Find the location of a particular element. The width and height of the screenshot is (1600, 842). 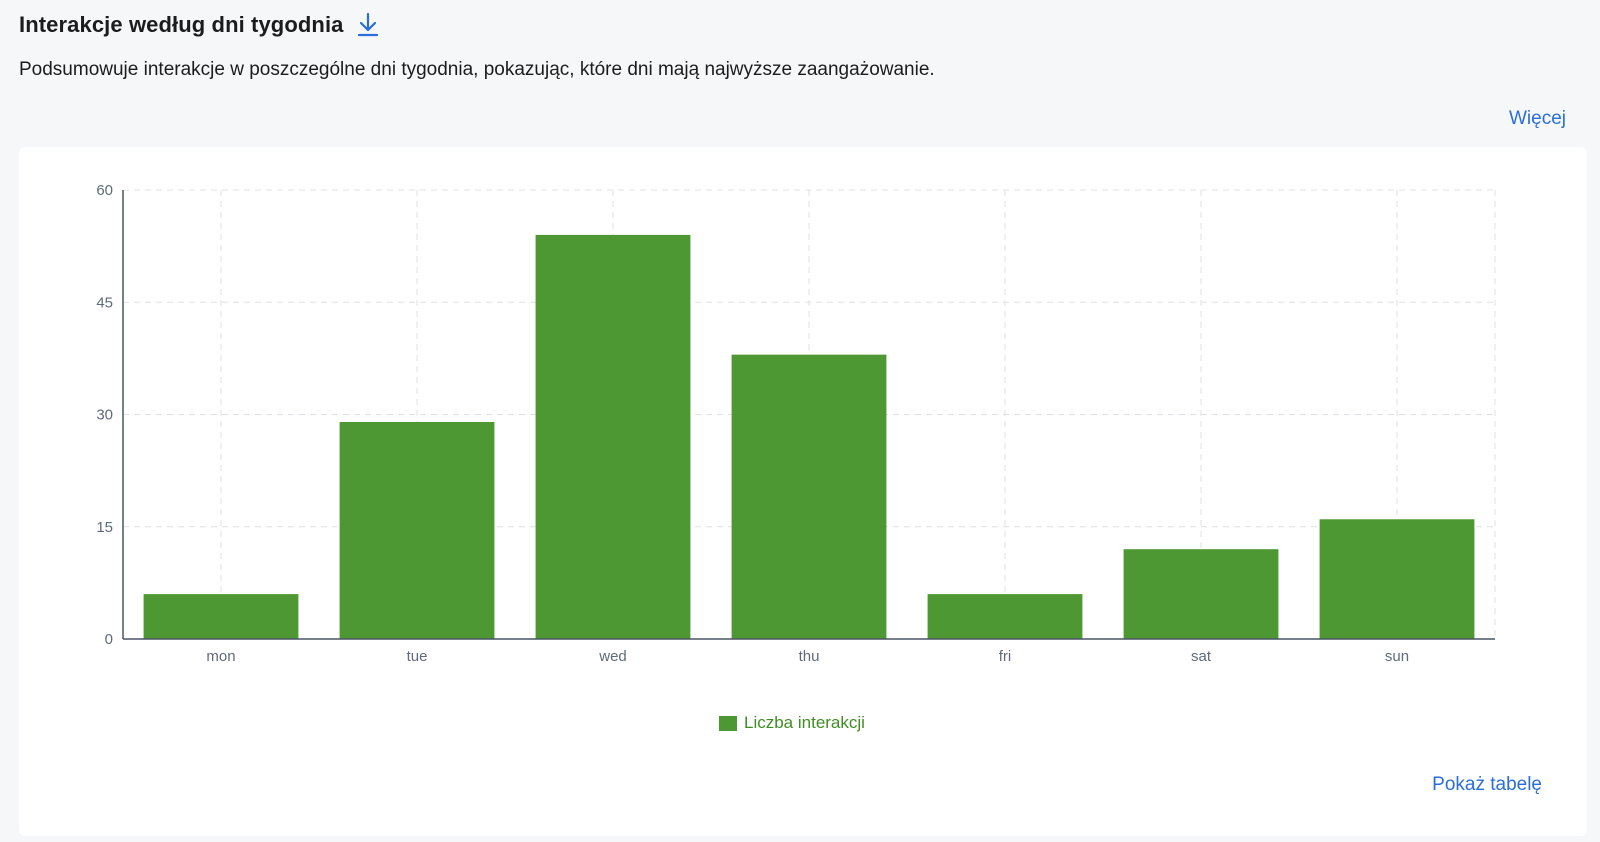

y-tick-label: 30 is located at coordinates (104, 415).